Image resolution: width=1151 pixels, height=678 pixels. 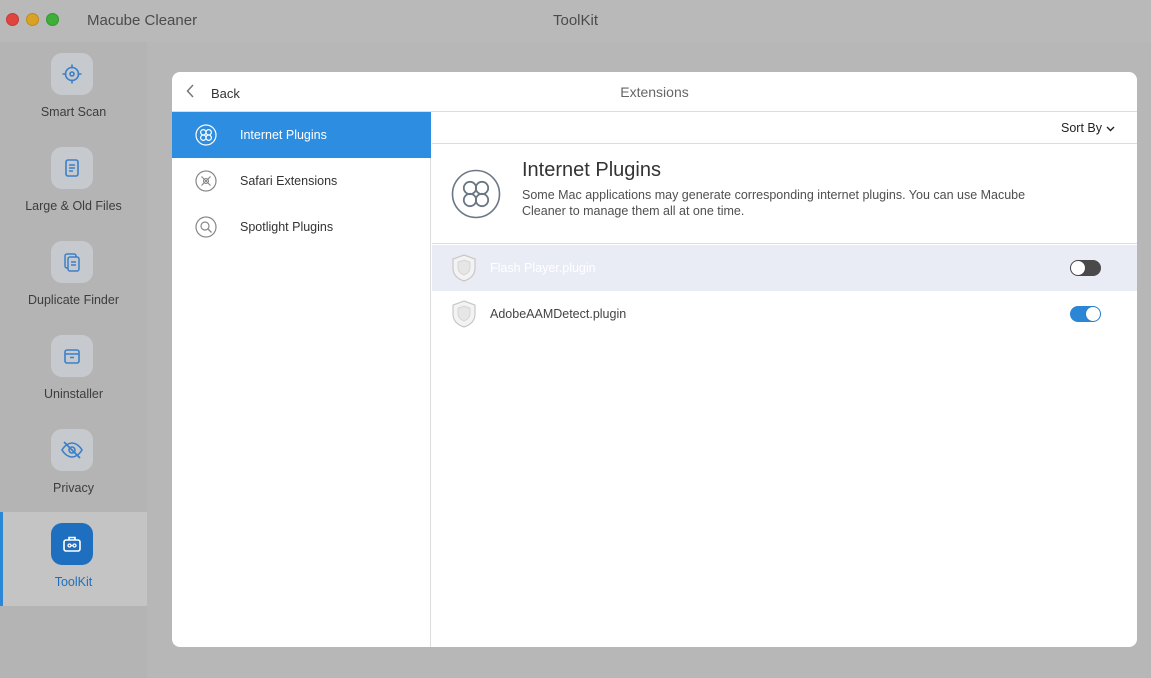 I want to click on panel-header: Back Extensions, so click(x=654, y=92).